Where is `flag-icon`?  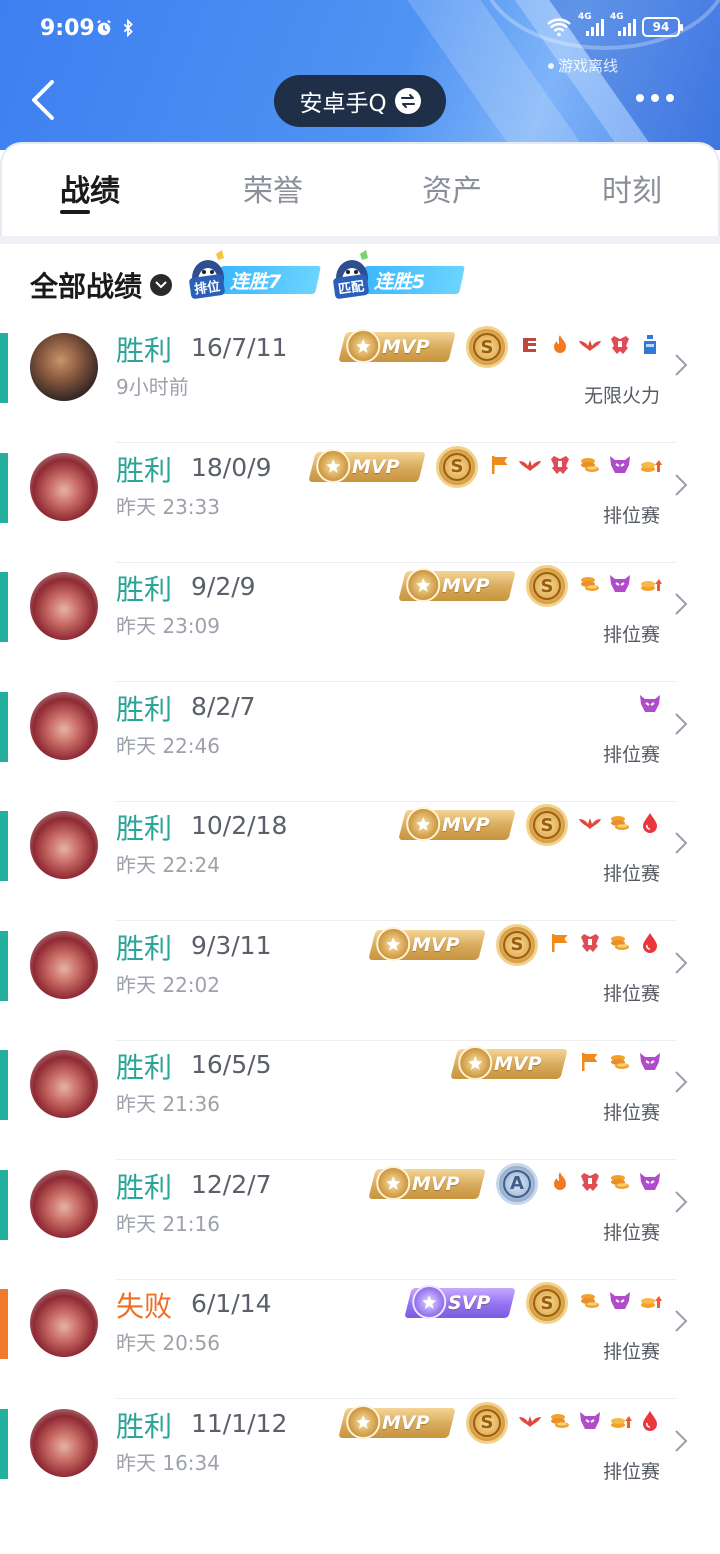
flag-icon is located at coordinates (560, 945).